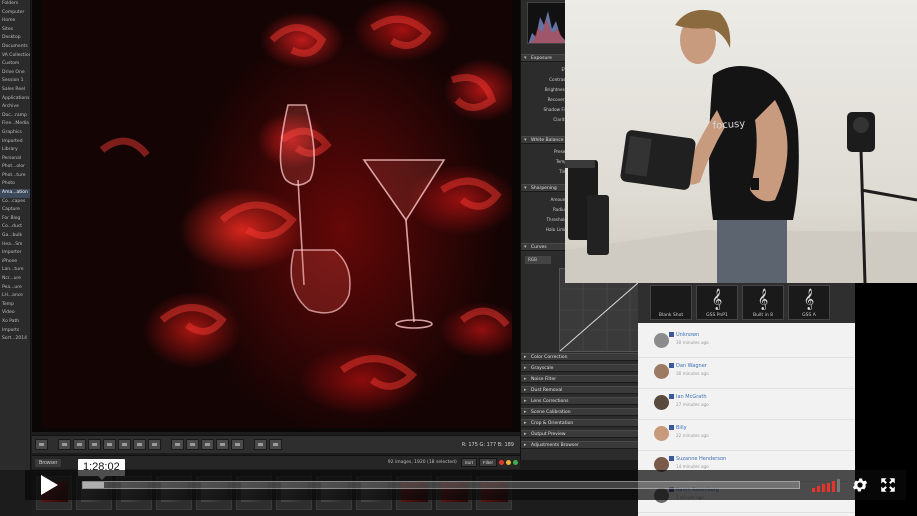 This screenshot has height=516, width=917. I want to click on volume-control, so click(826, 485).